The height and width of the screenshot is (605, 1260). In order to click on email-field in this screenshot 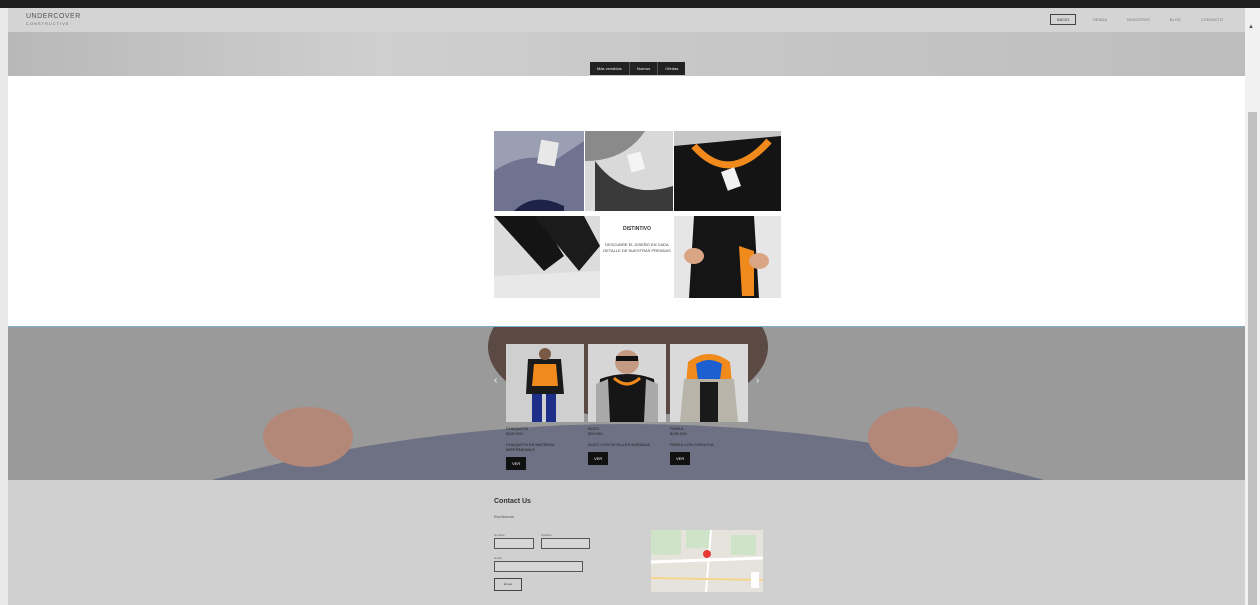, I will do `click(538, 566)`.